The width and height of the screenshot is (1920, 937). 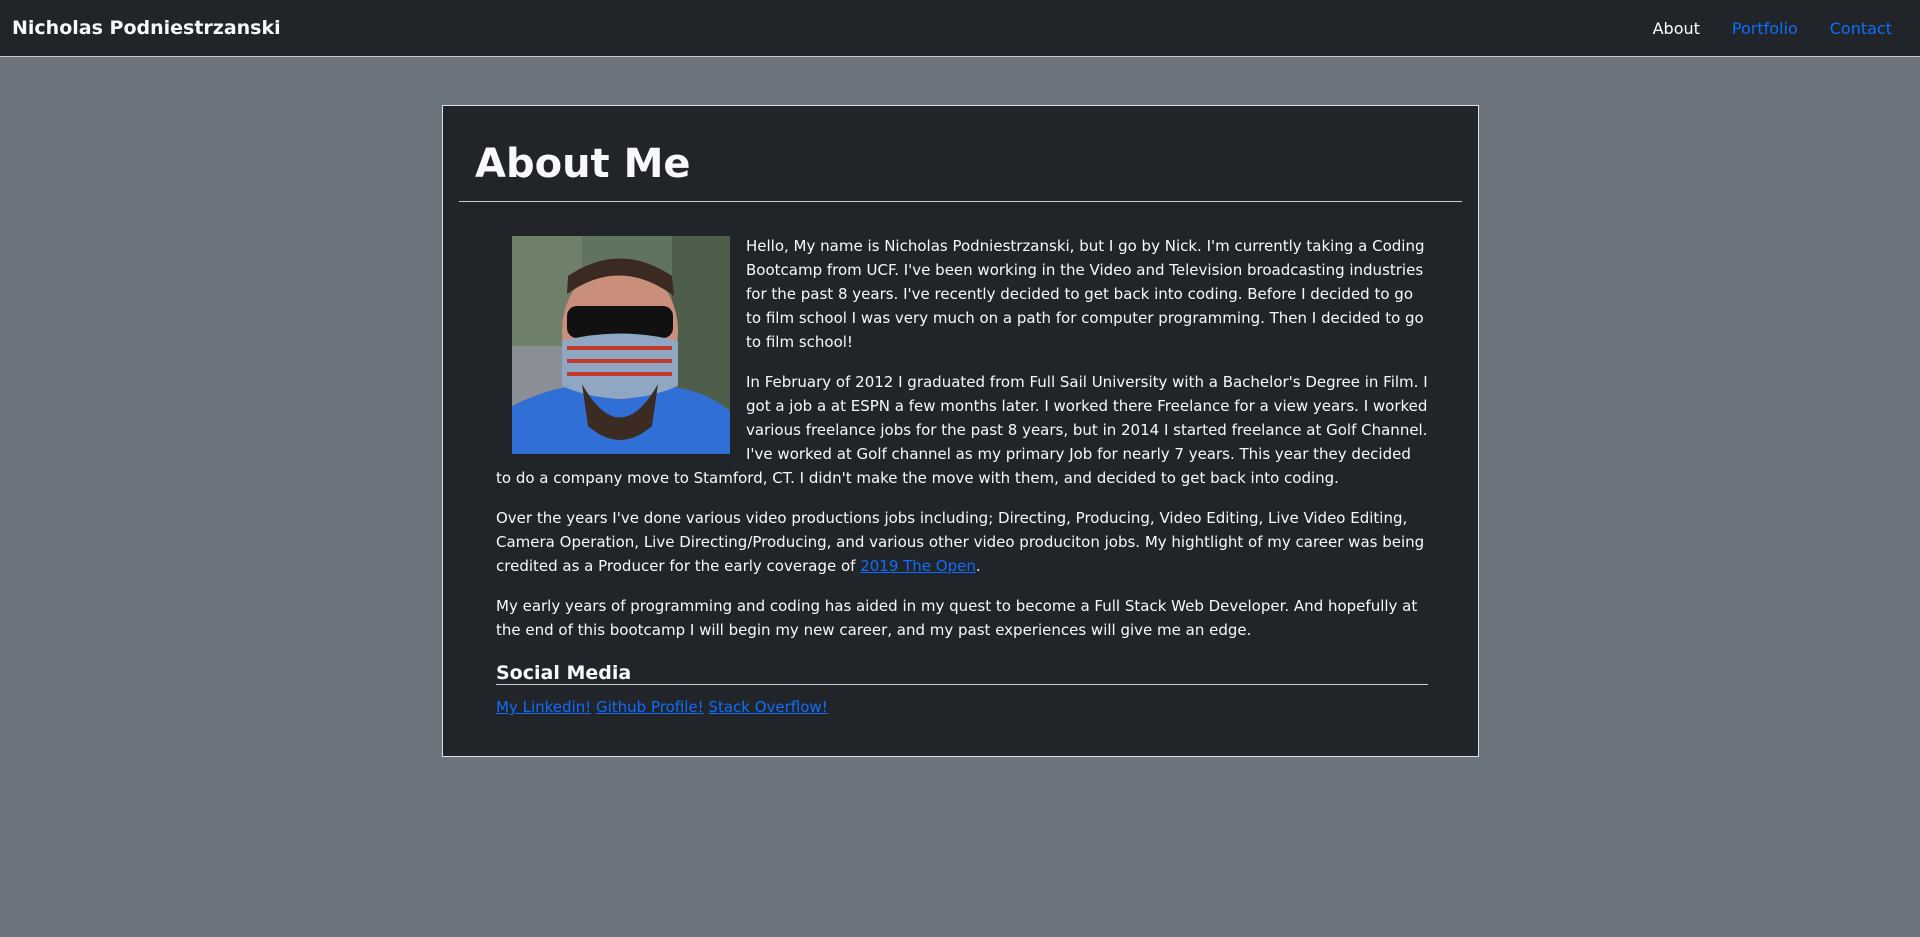 What do you see at coordinates (583, 164) in the screenshot?
I see `page-title: About Me` at bounding box center [583, 164].